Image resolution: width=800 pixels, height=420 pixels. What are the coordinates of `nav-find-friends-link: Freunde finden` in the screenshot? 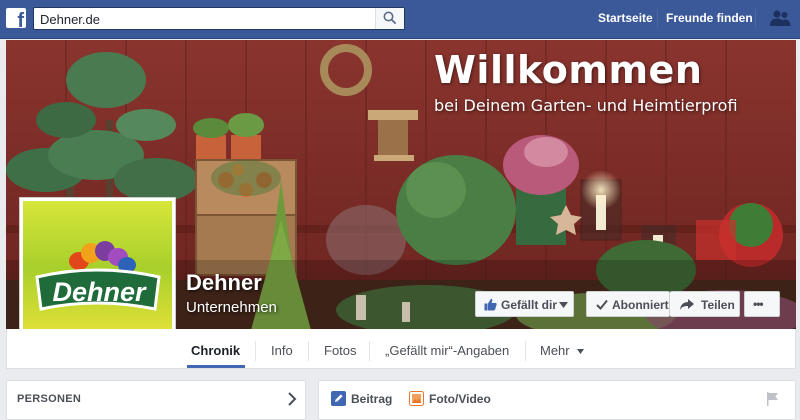 It's located at (709, 18).